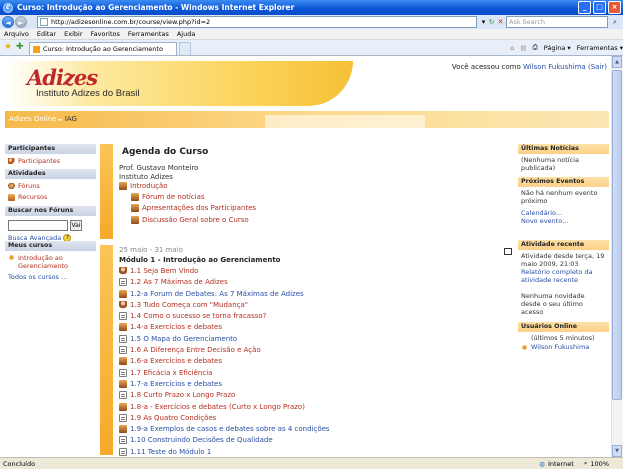 The width and height of the screenshot is (623, 469). I want to click on participants-label: Participantes, so click(39, 161).